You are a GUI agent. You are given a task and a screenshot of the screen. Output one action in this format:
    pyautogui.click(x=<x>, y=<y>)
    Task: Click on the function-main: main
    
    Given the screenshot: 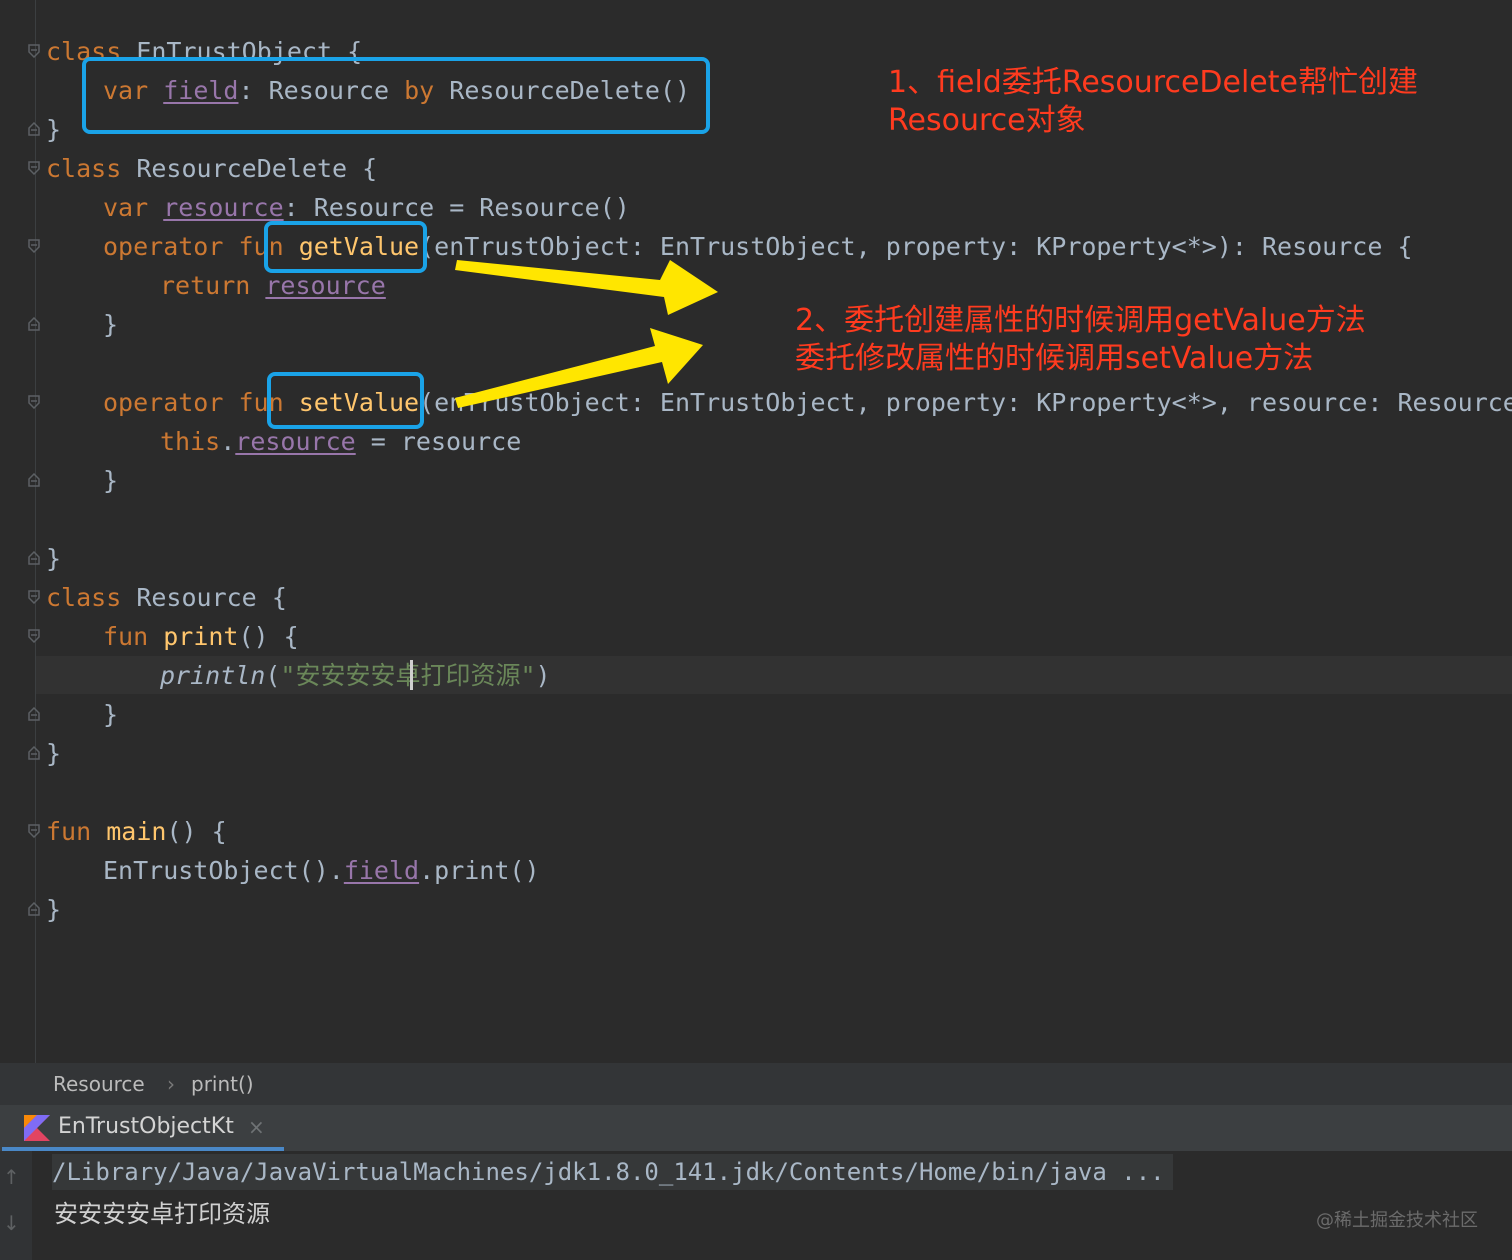 What is the action you would take?
    pyautogui.click(x=136, y=831)
    